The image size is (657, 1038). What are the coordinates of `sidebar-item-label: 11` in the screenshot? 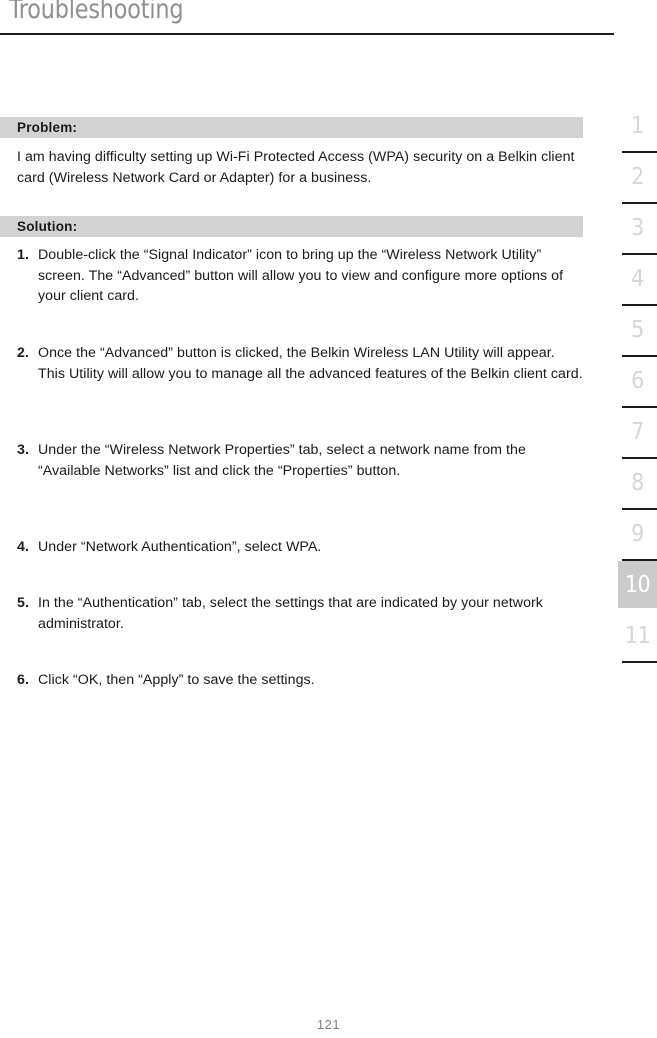 It's located at (637, 635).